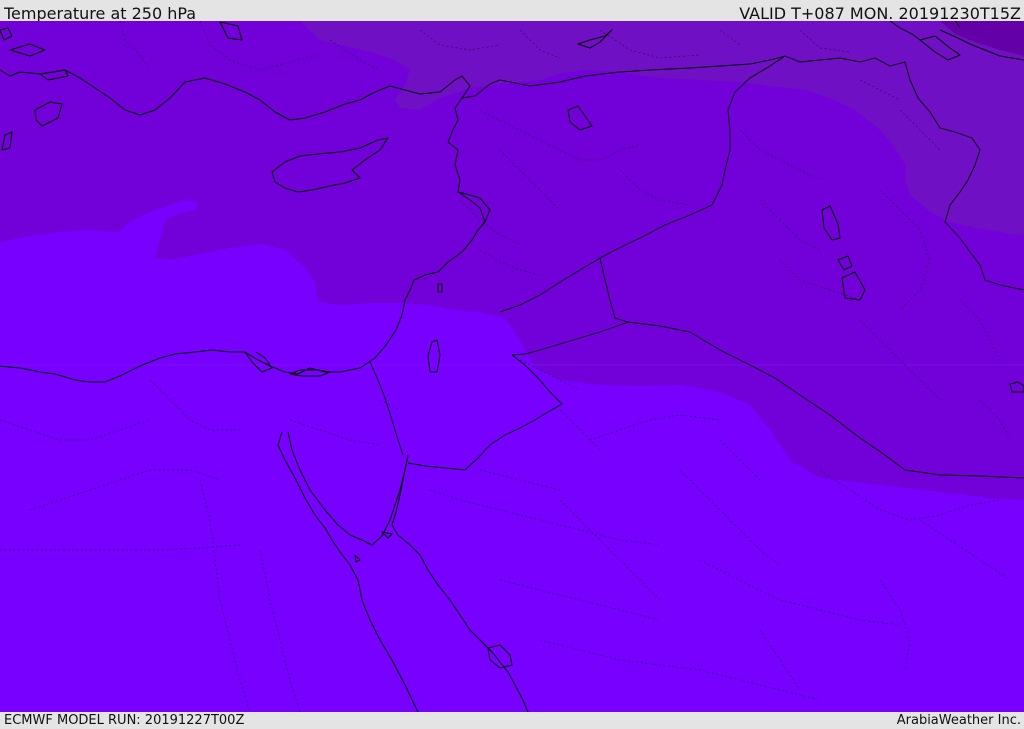 The width and height of the screenshot is (1024, 729). I want to click on credit: ArabiaWeather Inc., so click(958, 720).